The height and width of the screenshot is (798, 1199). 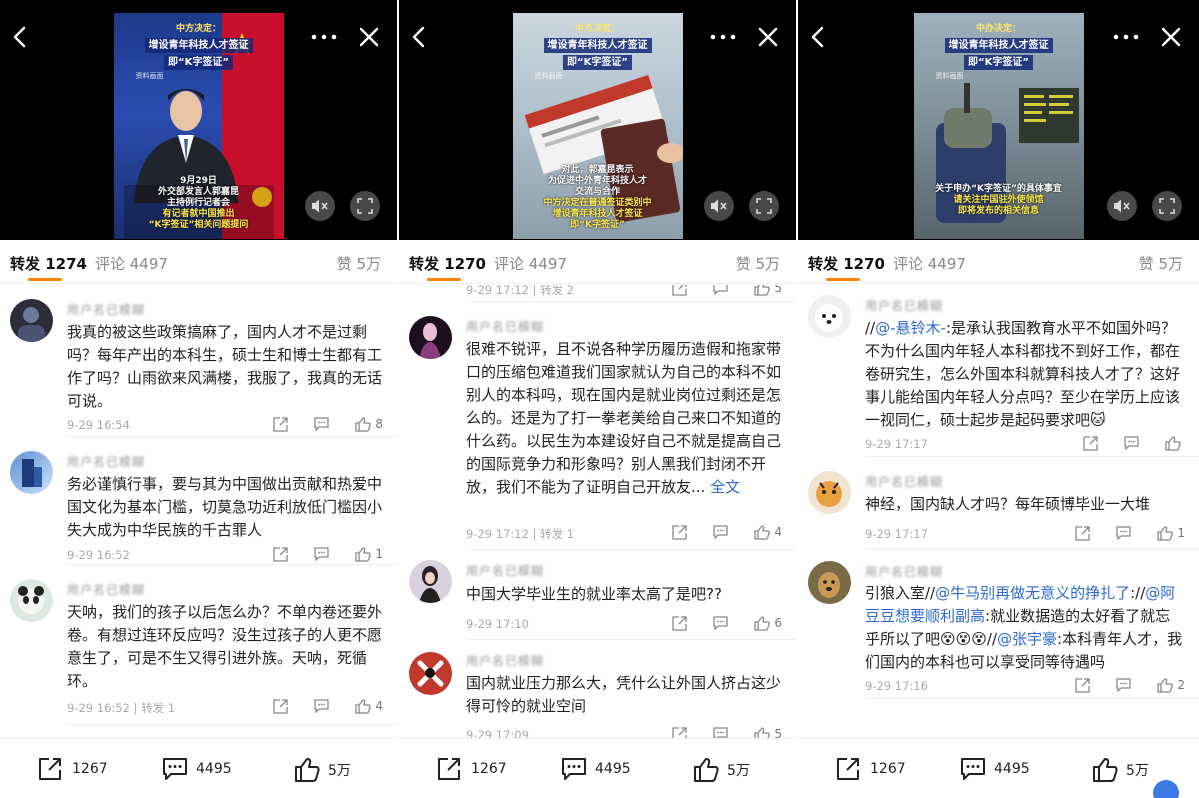 I want to click on comment-time: 9-29 16:52, so click(x=98, y=555).